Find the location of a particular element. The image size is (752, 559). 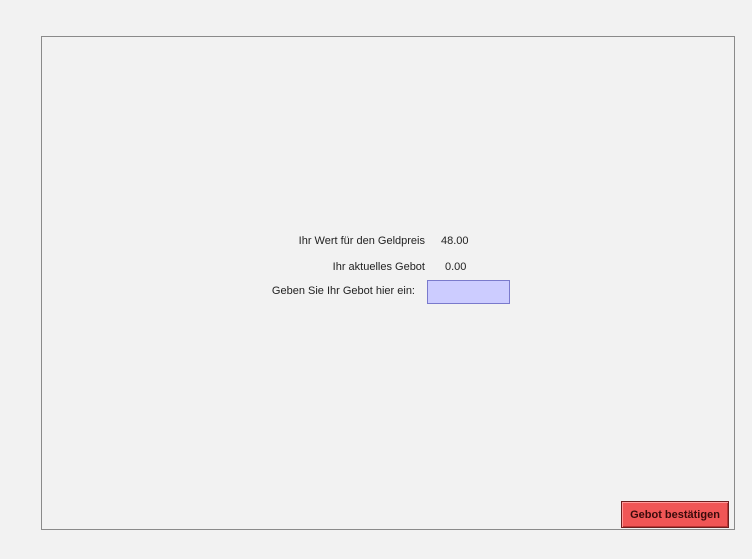

value-label: Ihr Wert für den Geldpreis is located at coordinates (361, 241).